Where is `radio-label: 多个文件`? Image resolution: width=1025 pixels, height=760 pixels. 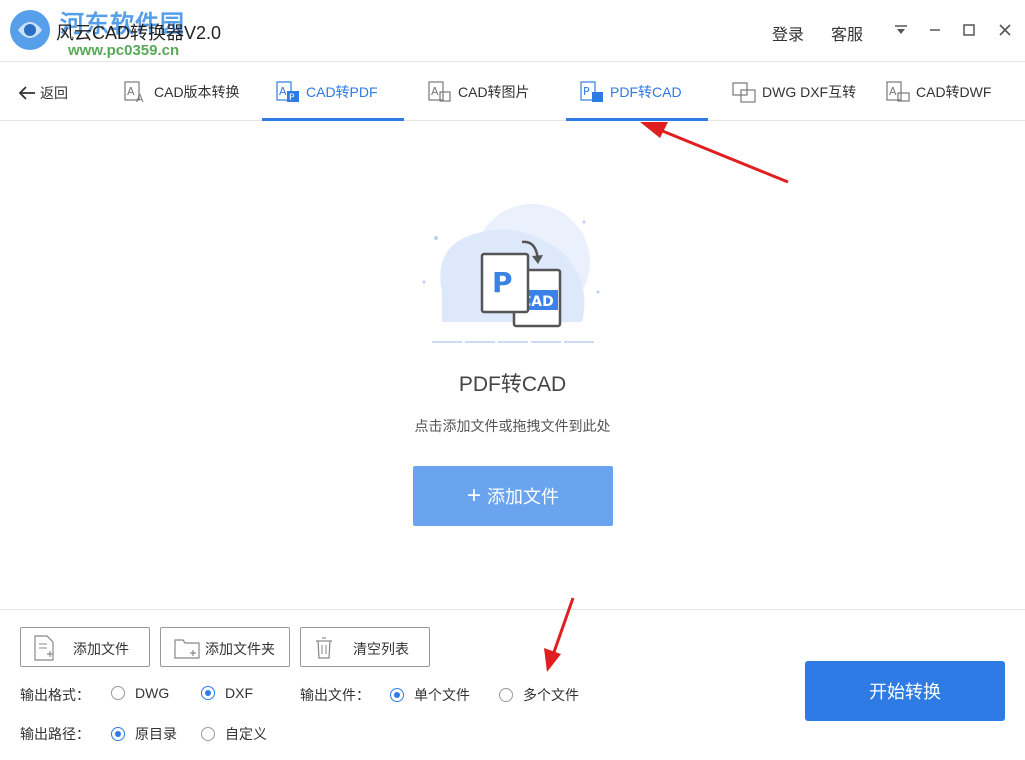
radio-label: 多个文件 is located at coordinates (551, 695).